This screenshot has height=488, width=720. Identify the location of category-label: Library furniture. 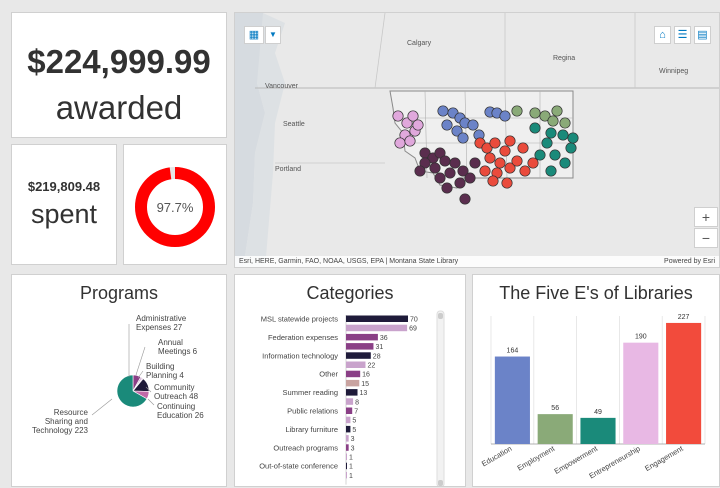
(311, 429).